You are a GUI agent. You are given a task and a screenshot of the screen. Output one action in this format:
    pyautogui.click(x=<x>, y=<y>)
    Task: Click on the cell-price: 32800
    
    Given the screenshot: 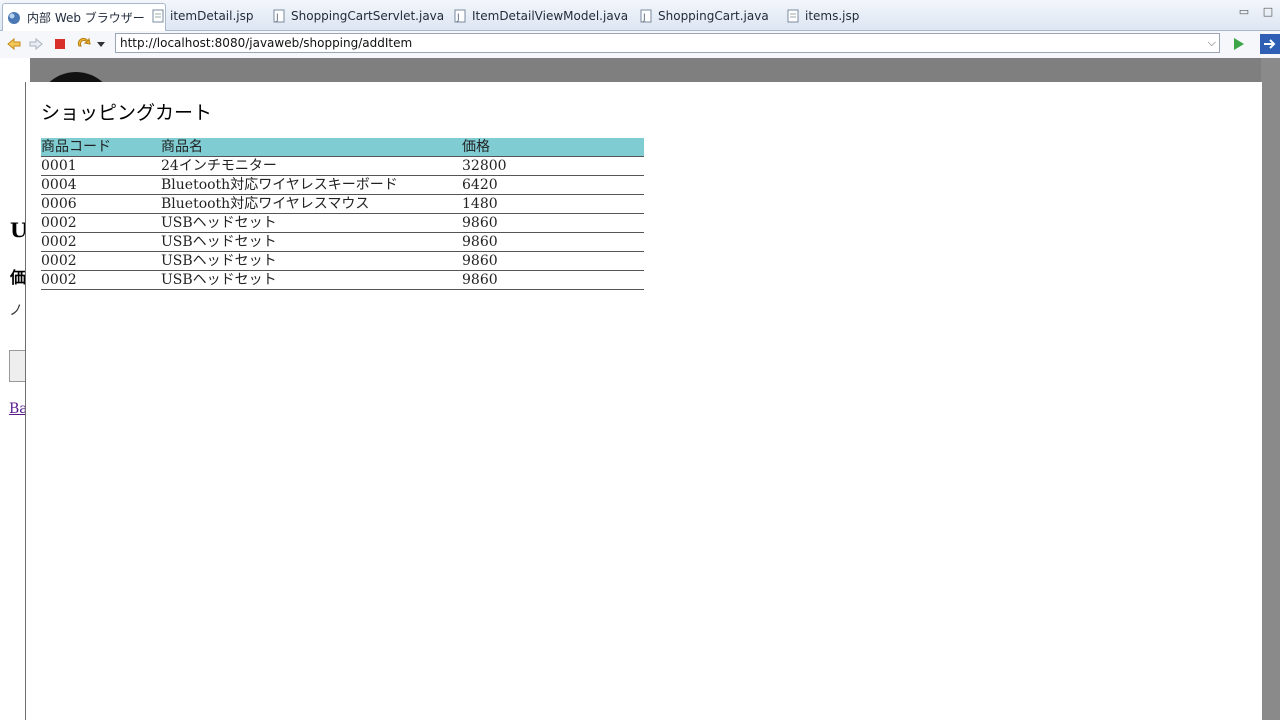 What is the action you would take?
    pyautogui.click(x=553, y=166)
    